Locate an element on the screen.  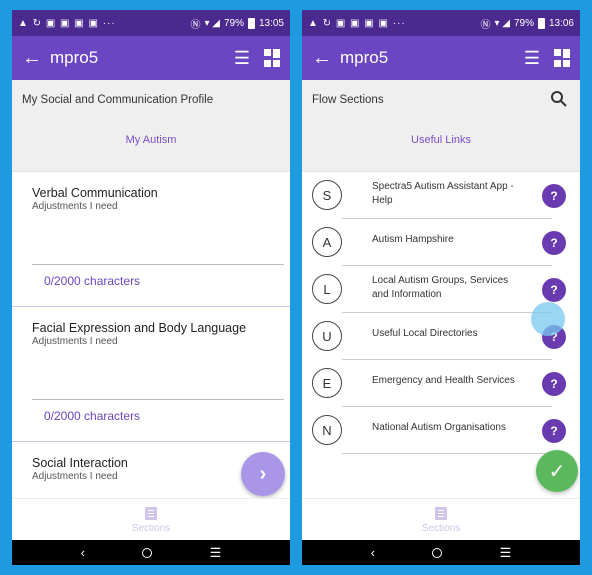
next-fab-button: › is located at coordinates (263, 474).